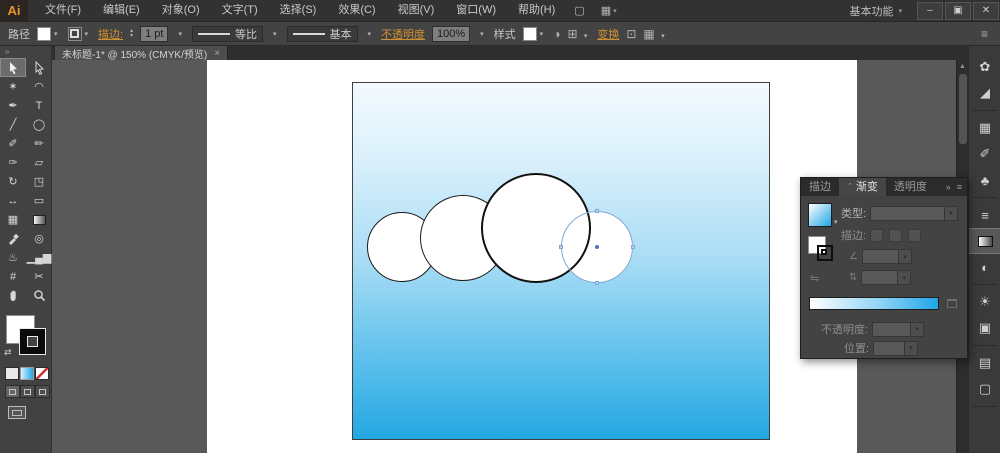  What do you see at coordinates (142, 53) in the screenshot?
I see `document-tab: 未标题-1* @ 150% (CMYK/预览) ×` at bounding box center [142, 53].